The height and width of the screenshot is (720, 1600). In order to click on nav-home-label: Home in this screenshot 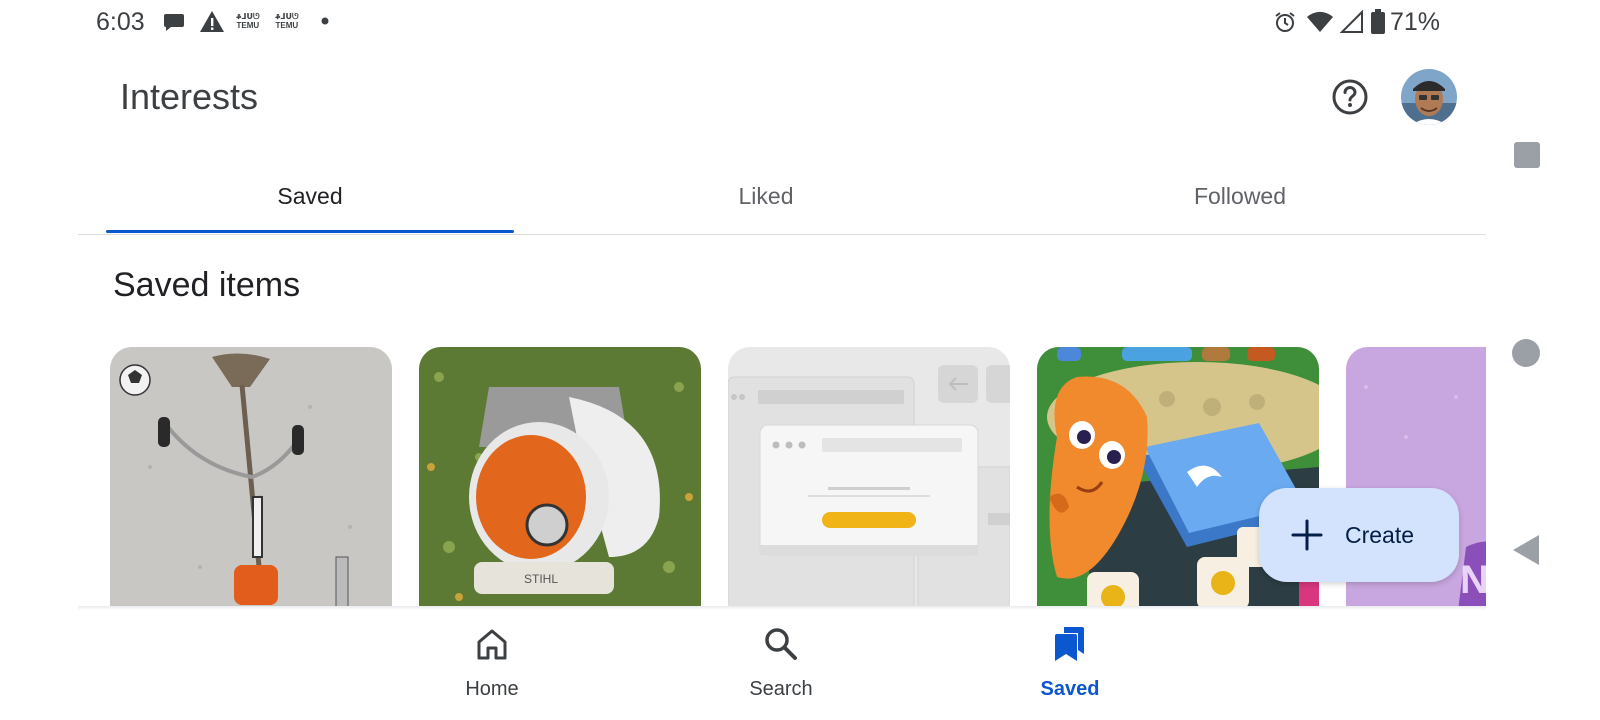, I will do `click(492, 689)`.